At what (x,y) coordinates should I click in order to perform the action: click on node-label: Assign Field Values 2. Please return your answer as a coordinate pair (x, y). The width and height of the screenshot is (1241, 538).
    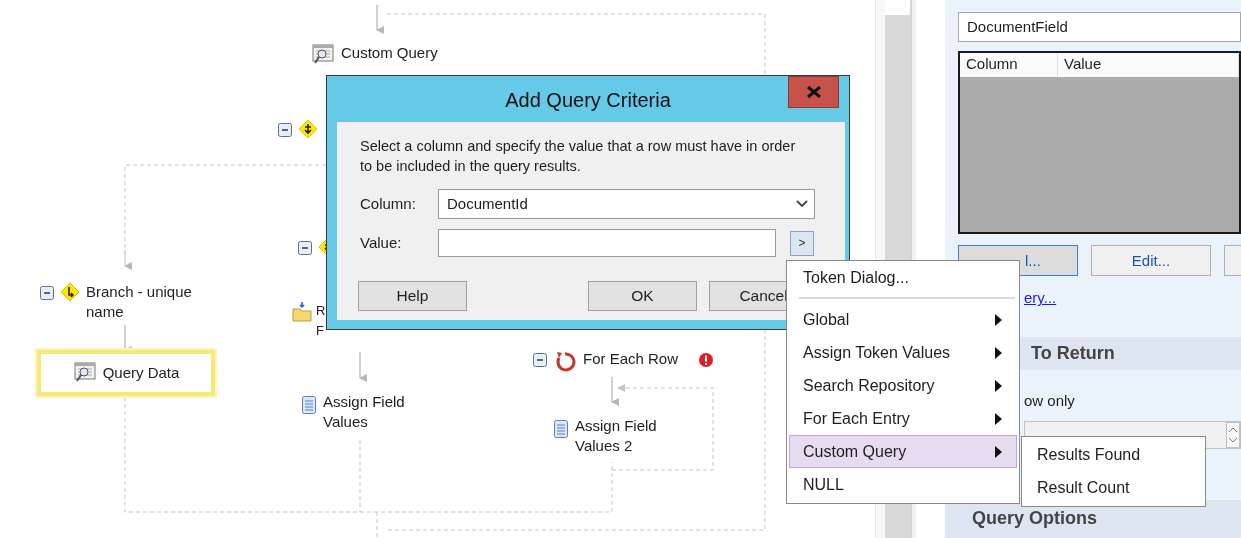
    Looking at the image, I should click on (616, 436).